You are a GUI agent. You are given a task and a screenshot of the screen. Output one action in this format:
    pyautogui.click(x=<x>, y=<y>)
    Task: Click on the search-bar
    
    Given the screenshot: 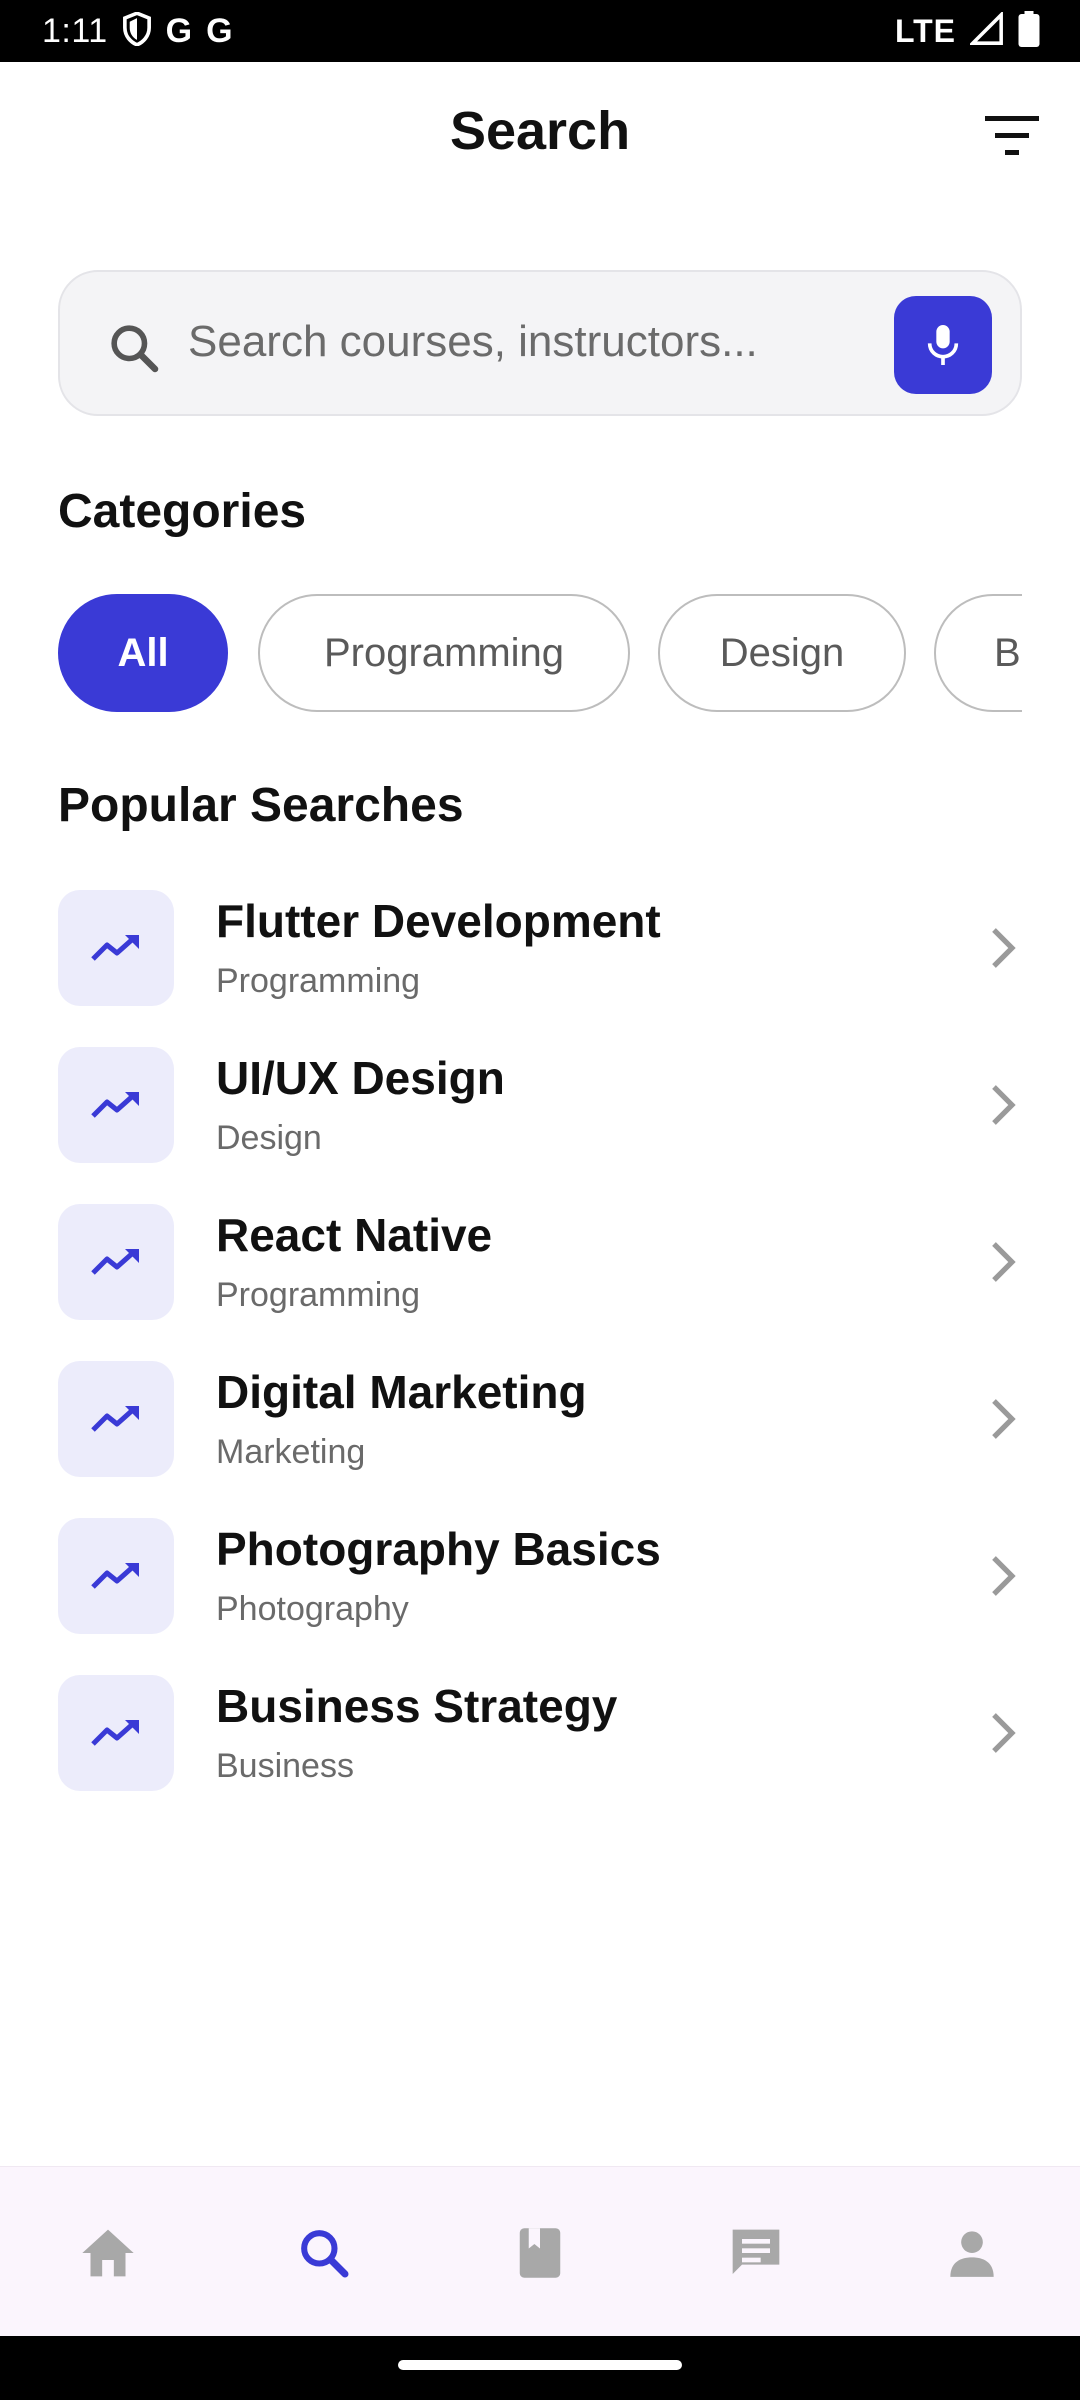 What is the action you would take?
    pyautogui.click(x=540, y=343)
    